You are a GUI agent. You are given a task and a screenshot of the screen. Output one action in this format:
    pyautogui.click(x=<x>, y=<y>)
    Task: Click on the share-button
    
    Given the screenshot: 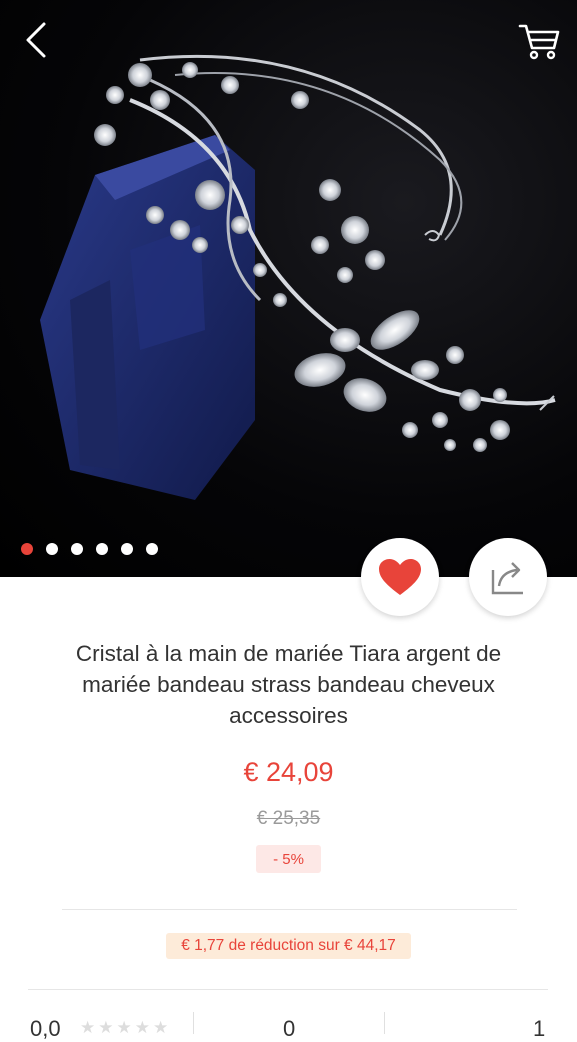 What is the action you would take?
    pyautogui.click(x=508, y=577)
    